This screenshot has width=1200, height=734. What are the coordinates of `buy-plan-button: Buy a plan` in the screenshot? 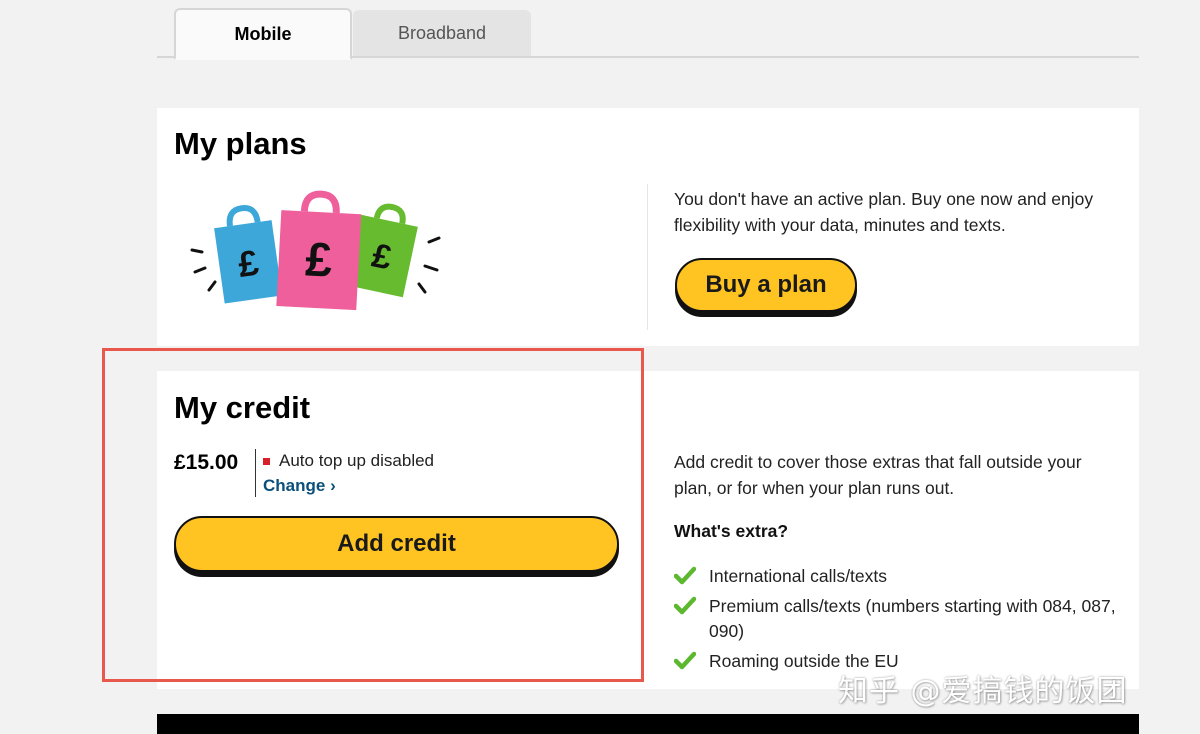 It's located at (766, 285).